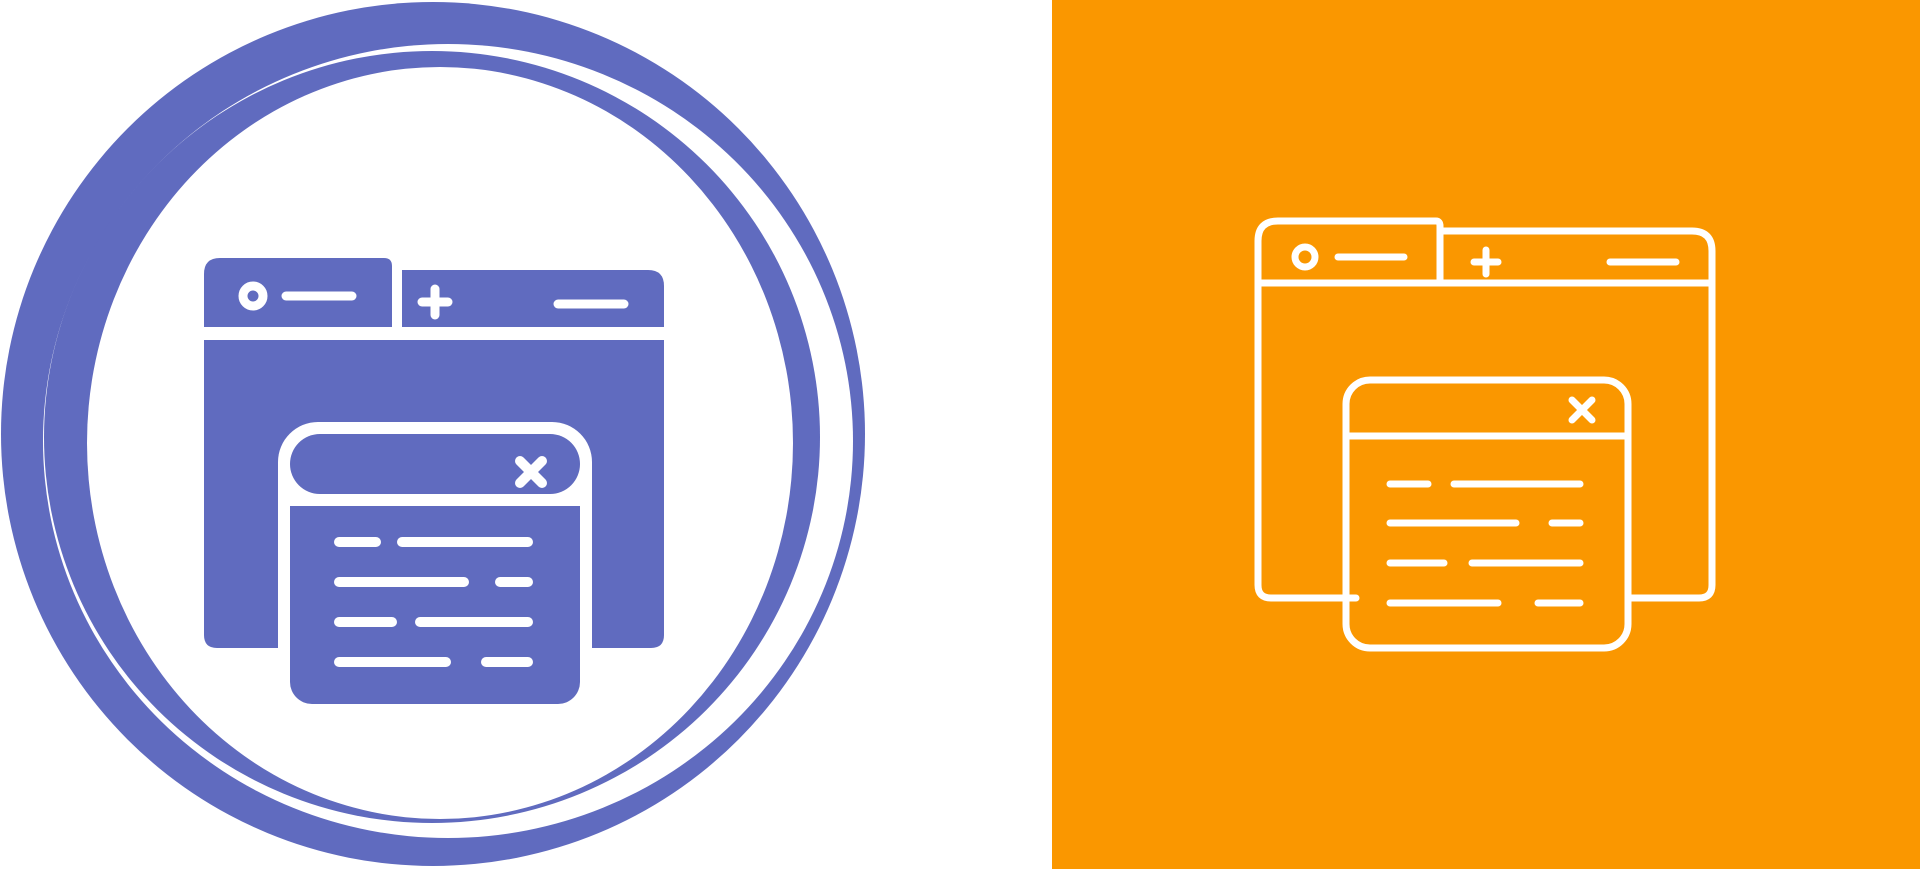  What do you see at coordinates (435, 569) in the screenshot?
I see `popup-window` at bounding box center [435, 569].